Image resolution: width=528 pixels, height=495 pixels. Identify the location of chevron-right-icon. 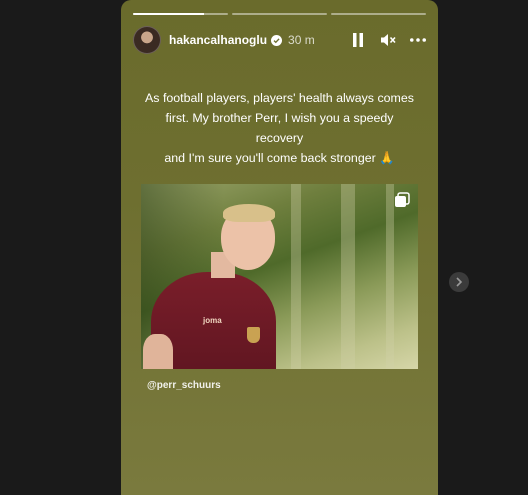
(459, 282).